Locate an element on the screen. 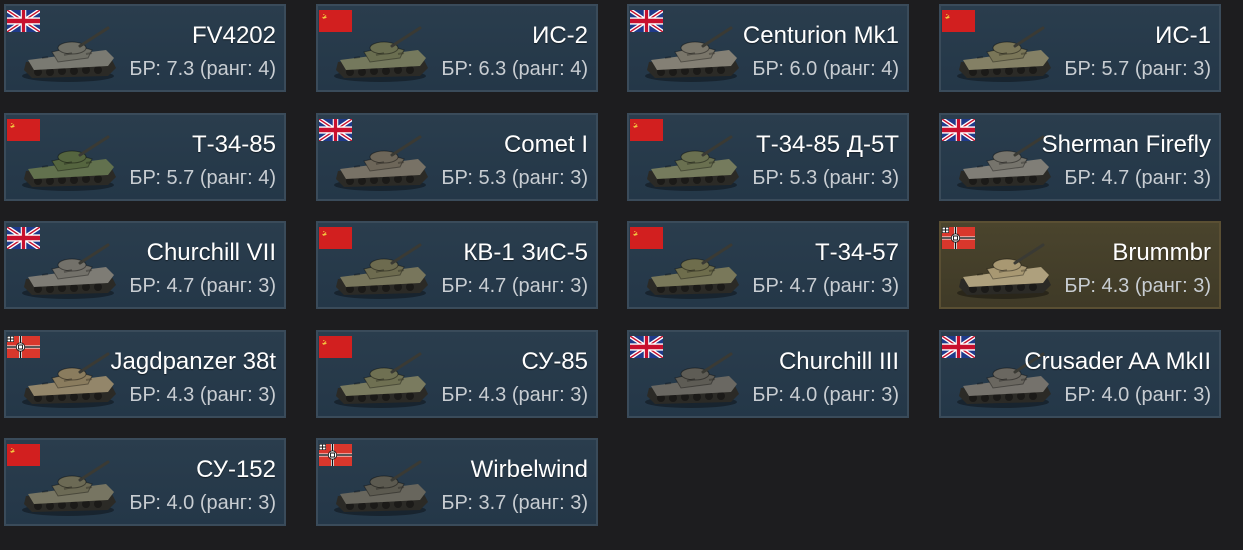  vehicle-card: ИС-1 БР: 5.7 (ранг: 3) is located at coordinates (1080, 48).